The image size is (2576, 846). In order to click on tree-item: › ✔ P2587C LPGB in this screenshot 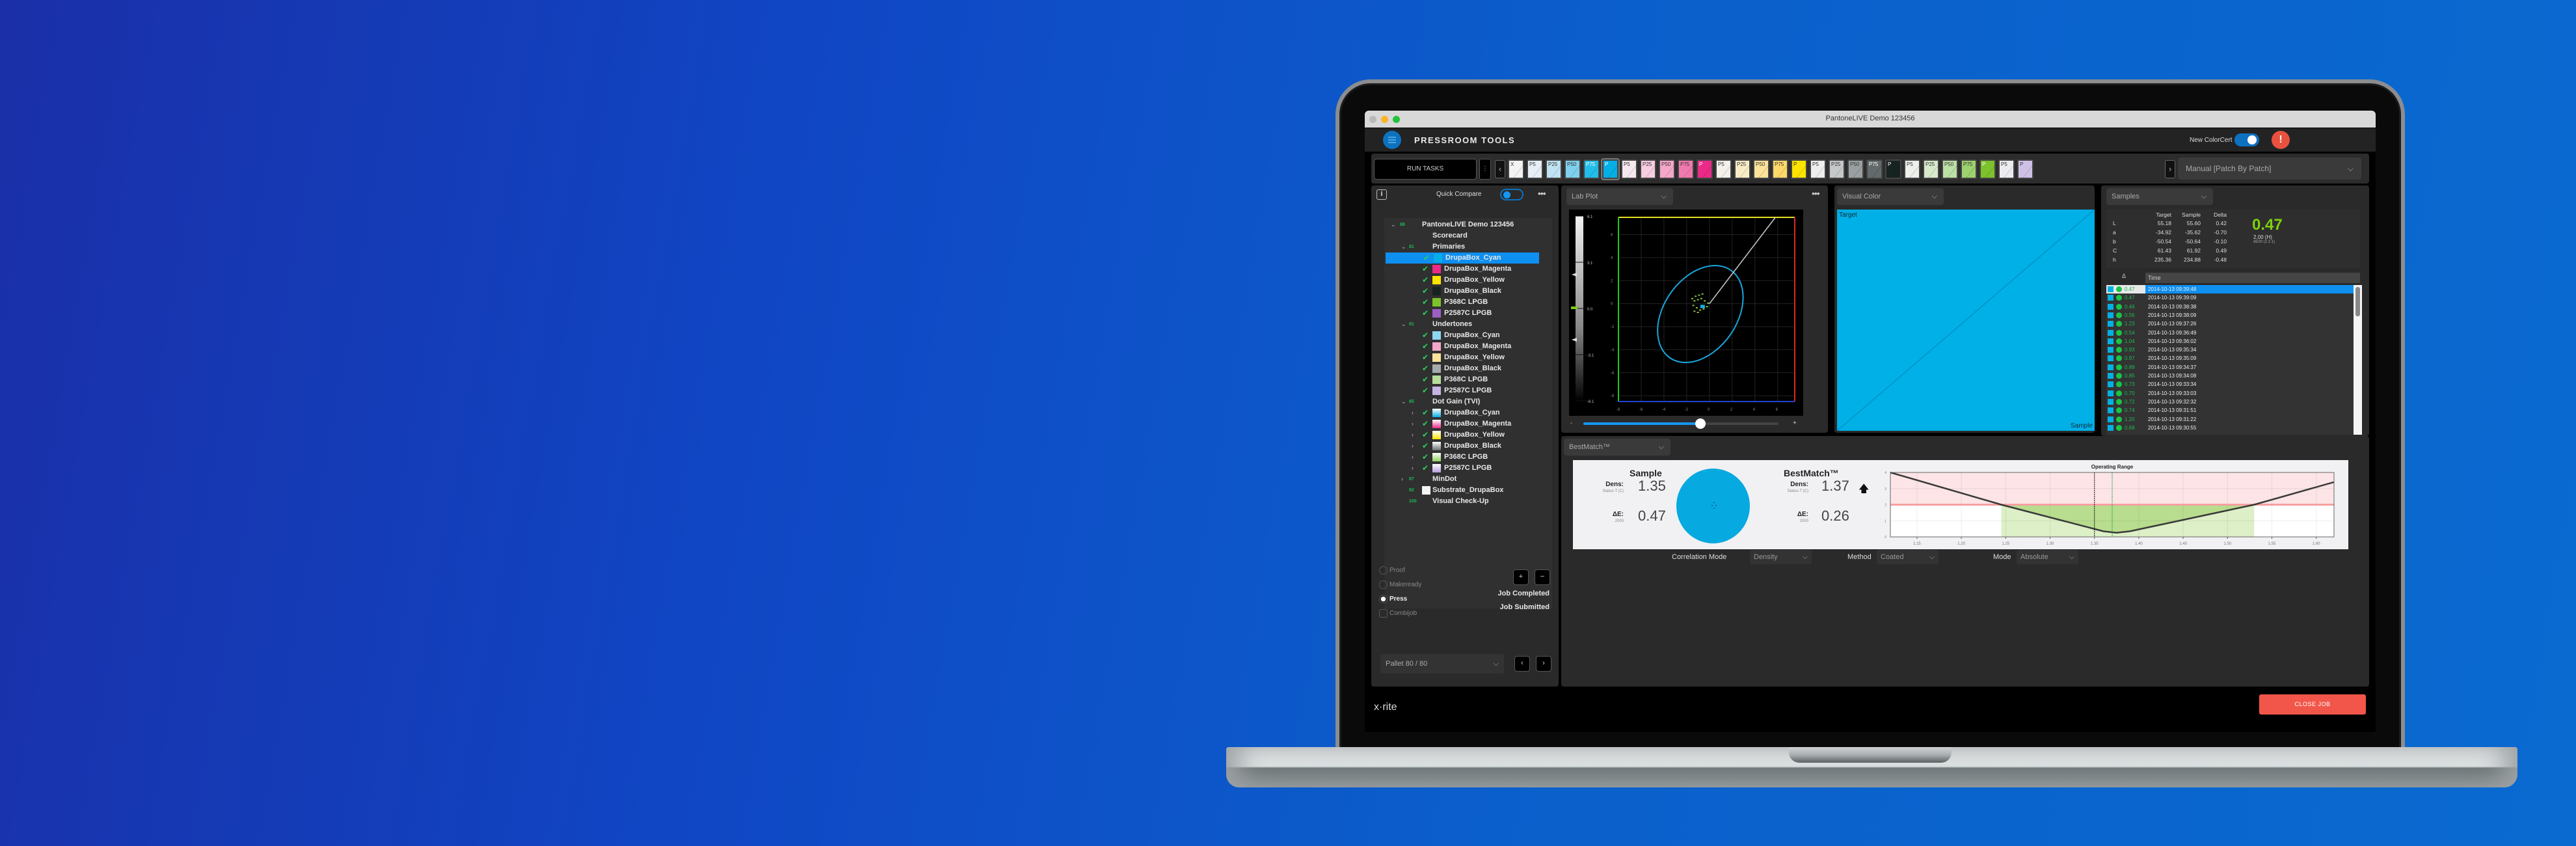, I will do `click(1468, 468)`.